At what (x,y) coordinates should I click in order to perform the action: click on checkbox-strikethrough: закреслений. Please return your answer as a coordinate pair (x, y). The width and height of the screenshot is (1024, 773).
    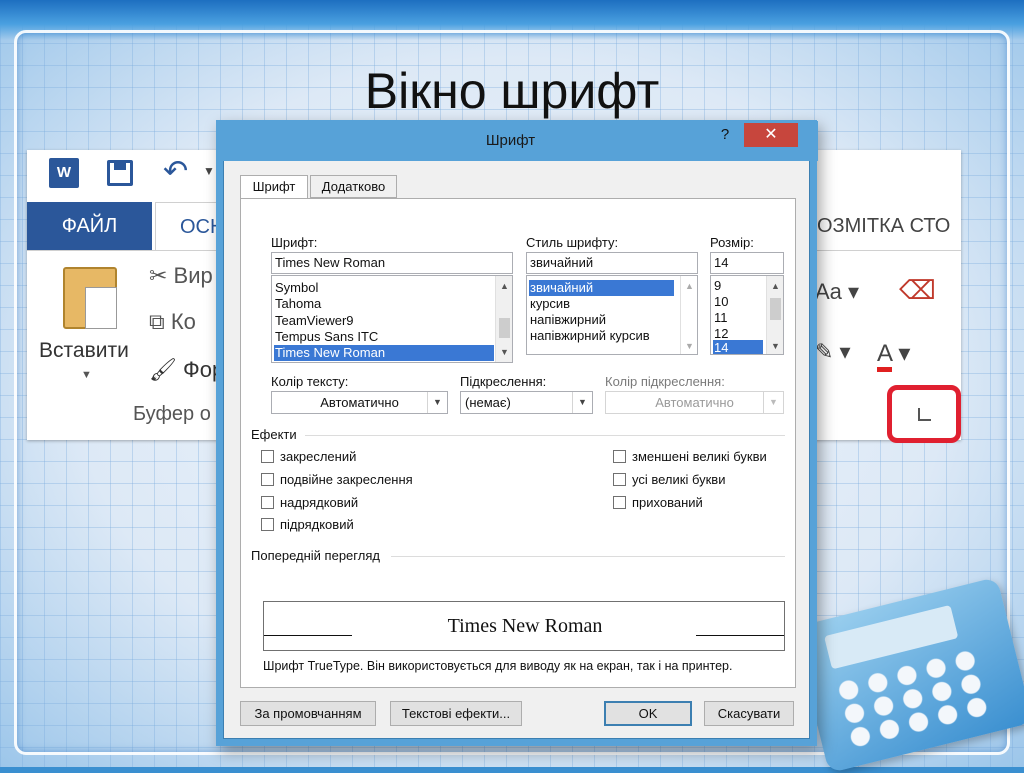
    Looking at the image, I should click on (308, 458).